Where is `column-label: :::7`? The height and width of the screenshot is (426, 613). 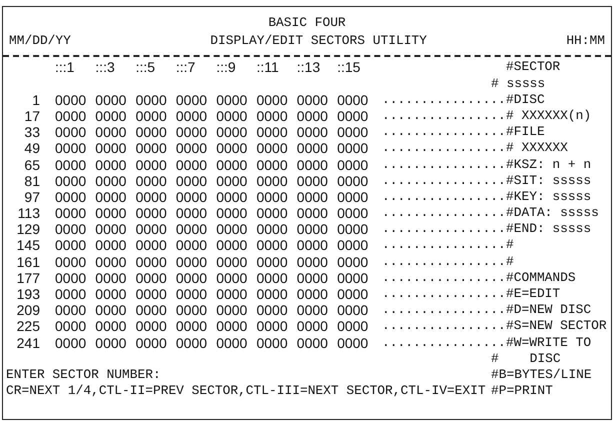
column-label: :::7 is located at coordinates (186, 67).